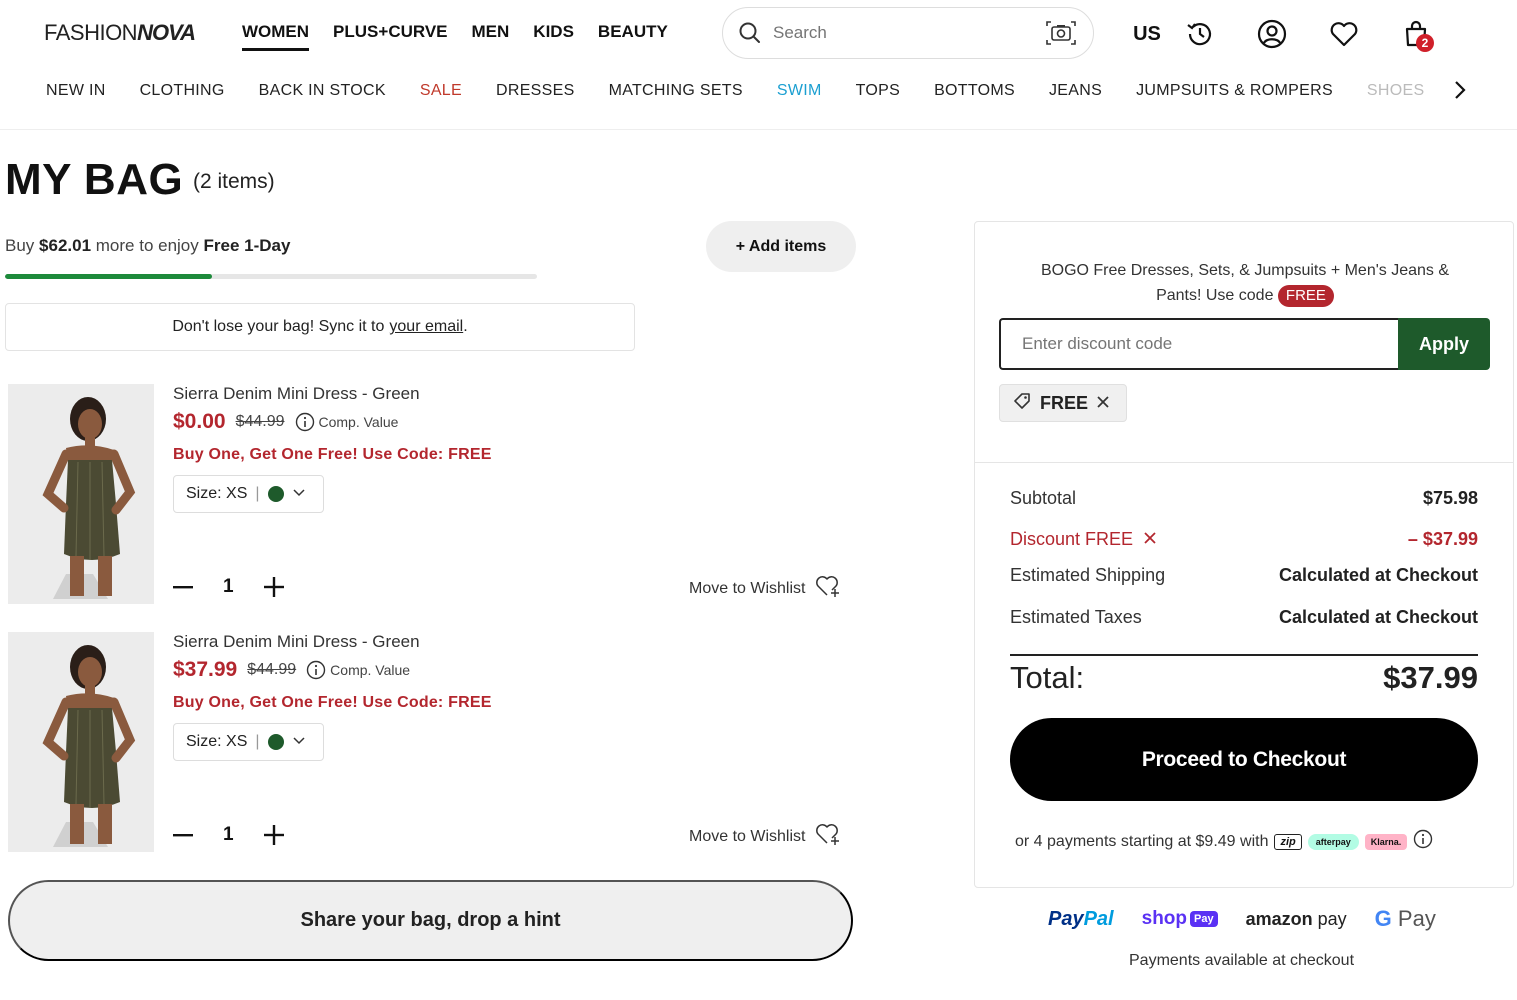 This screenshot has height=1000, width=1517. Describe the element at coordinates (322, 91) in the screenshot. I see `cat-back-in-stock: BACK IN STOCK` at that location.